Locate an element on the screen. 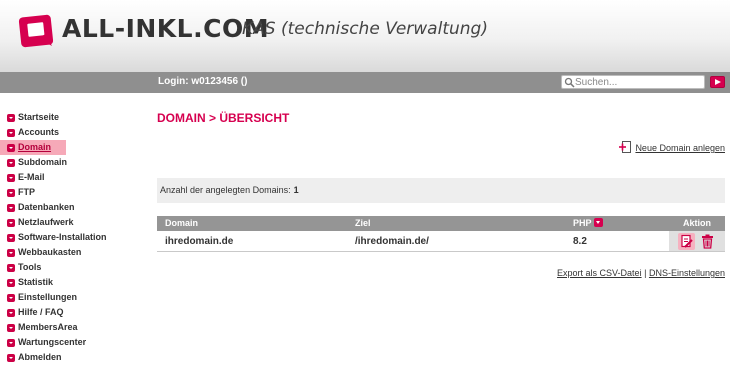  sidebar-item-webbaukasten: Webbaukasten is located at coordinates (75, 252).